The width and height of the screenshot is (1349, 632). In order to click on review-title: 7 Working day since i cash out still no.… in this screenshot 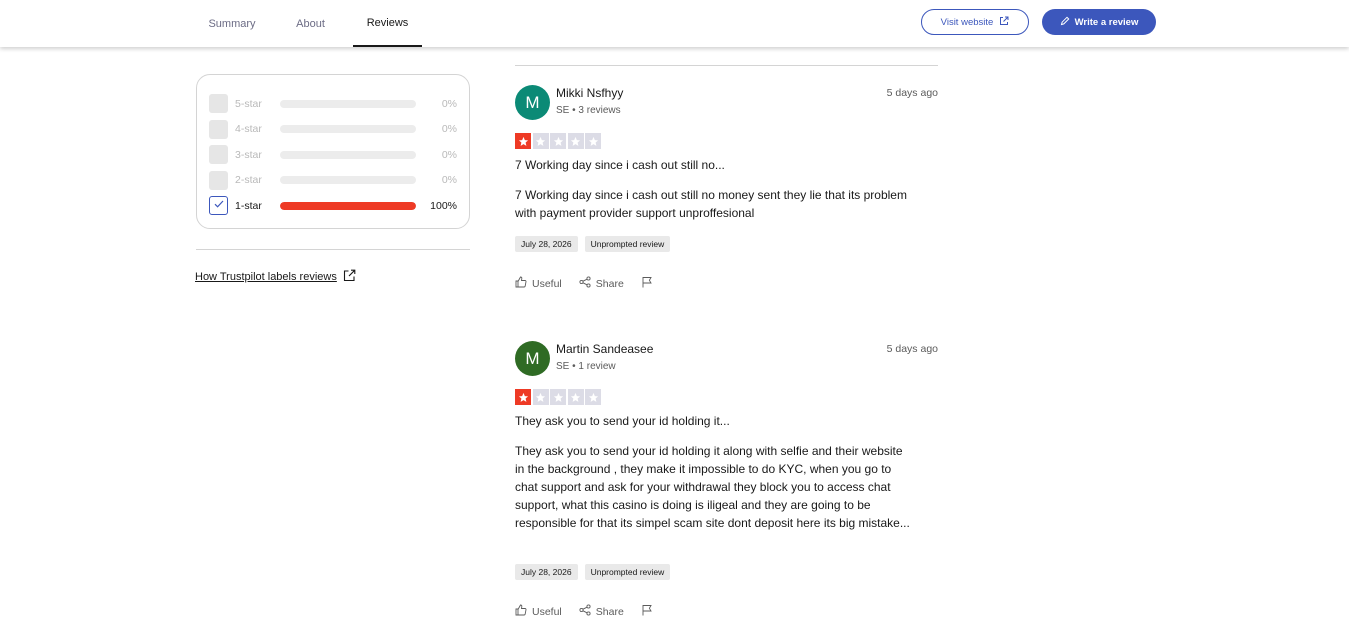, I will do `click(620, 165)`.